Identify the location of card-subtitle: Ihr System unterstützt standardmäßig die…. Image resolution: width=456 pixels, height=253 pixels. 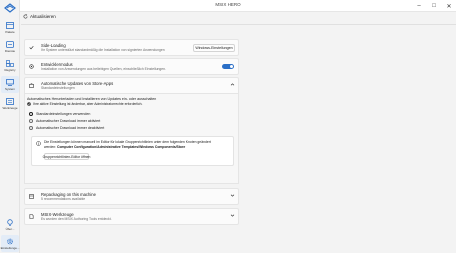
(103, 50).